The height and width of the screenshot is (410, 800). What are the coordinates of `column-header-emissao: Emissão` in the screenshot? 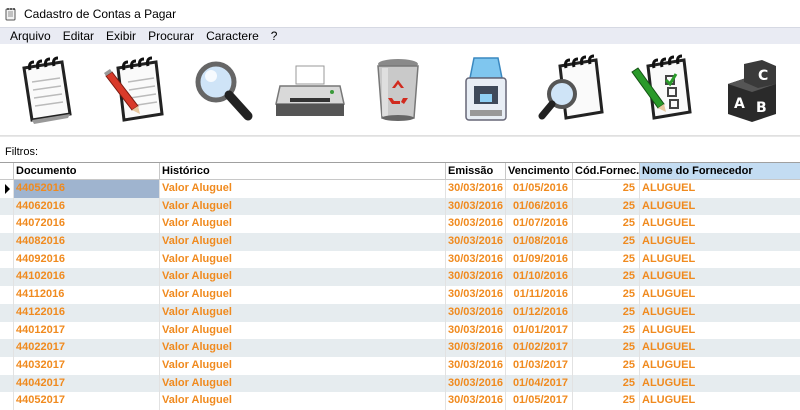 It's located at (476, 171).